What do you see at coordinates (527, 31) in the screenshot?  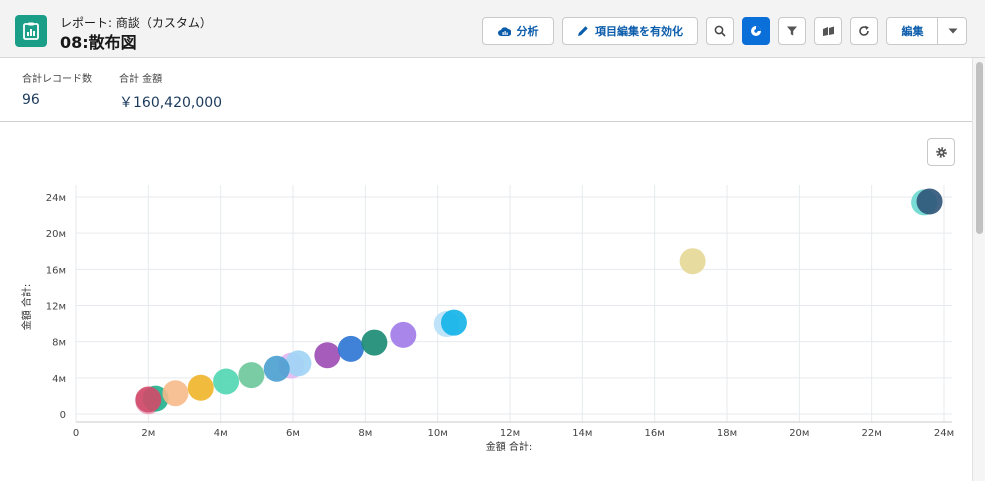 I see `analyze-button-label: 分析` at bounding box center [527, 31].